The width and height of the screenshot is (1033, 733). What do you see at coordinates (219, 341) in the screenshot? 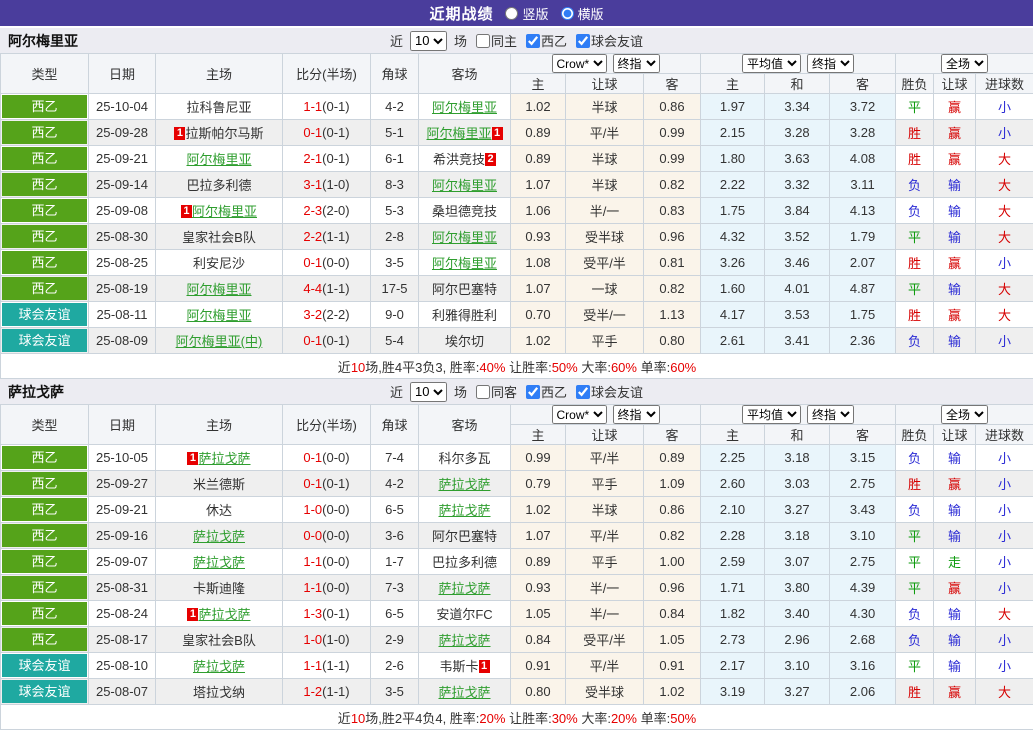
I see `home-team-name: 阿尔梅里亚(中)` at bounding box center [219, 341].